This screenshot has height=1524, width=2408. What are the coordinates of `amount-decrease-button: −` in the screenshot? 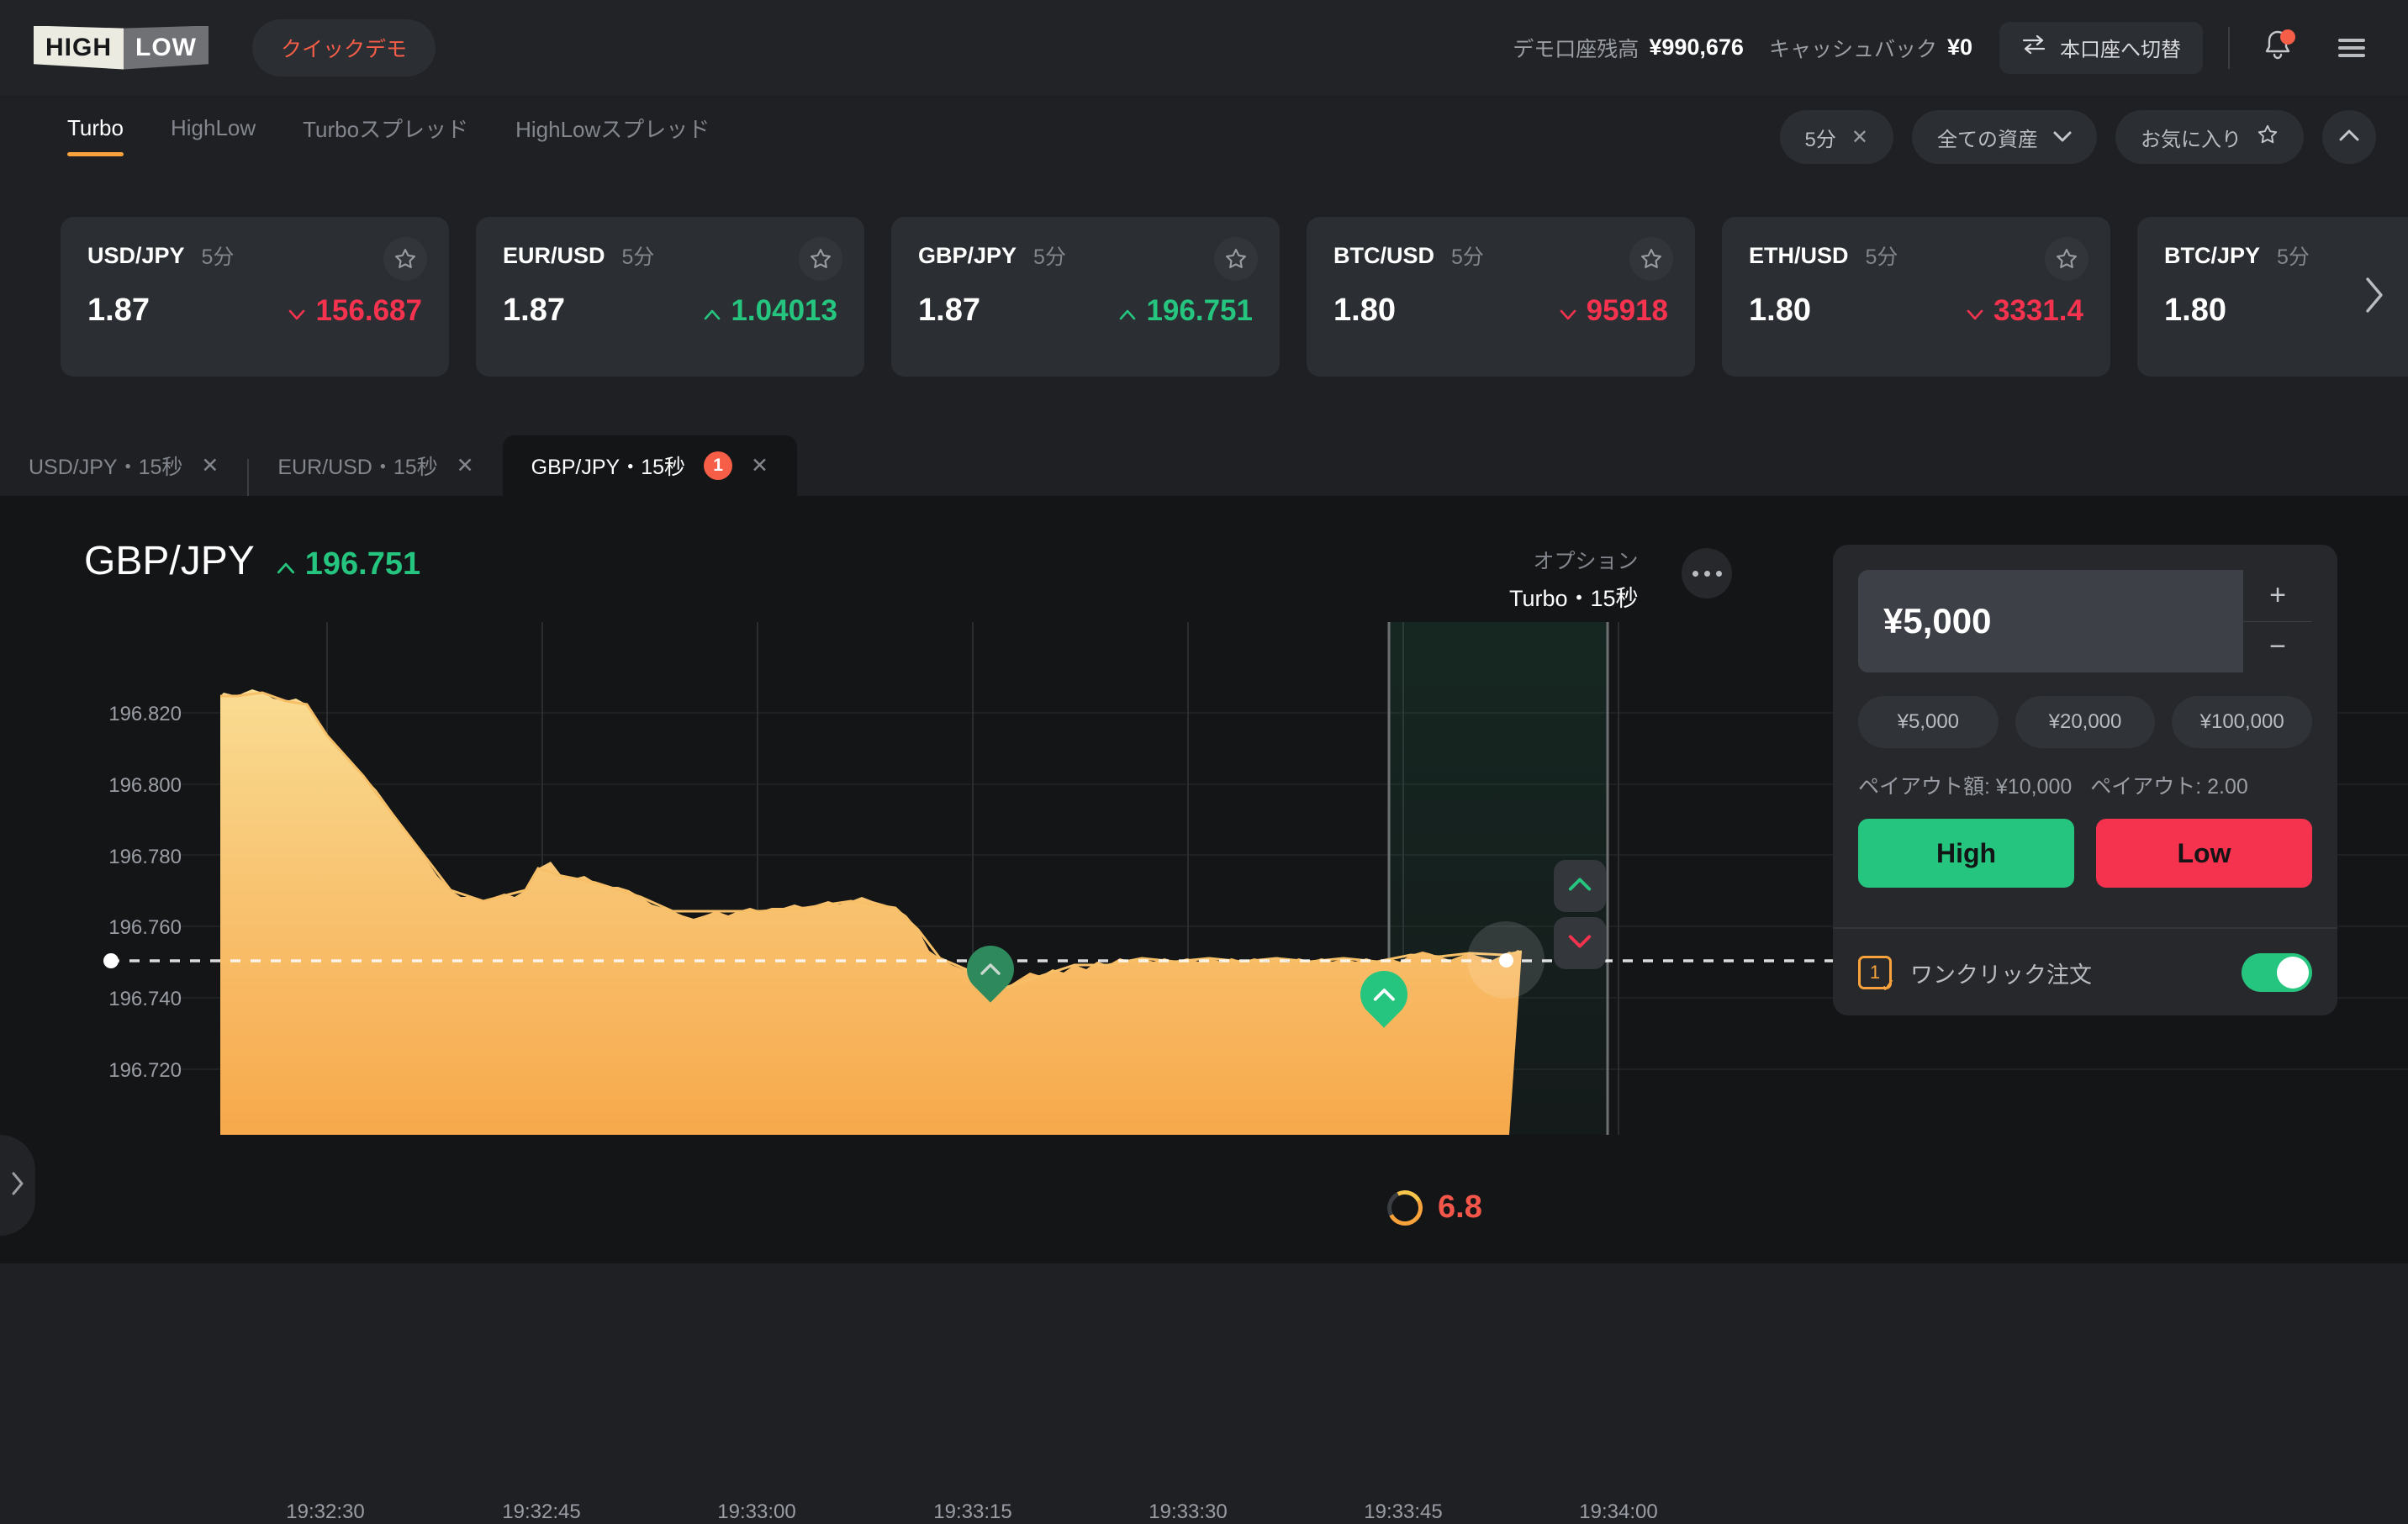 It's located at (2277, 646).